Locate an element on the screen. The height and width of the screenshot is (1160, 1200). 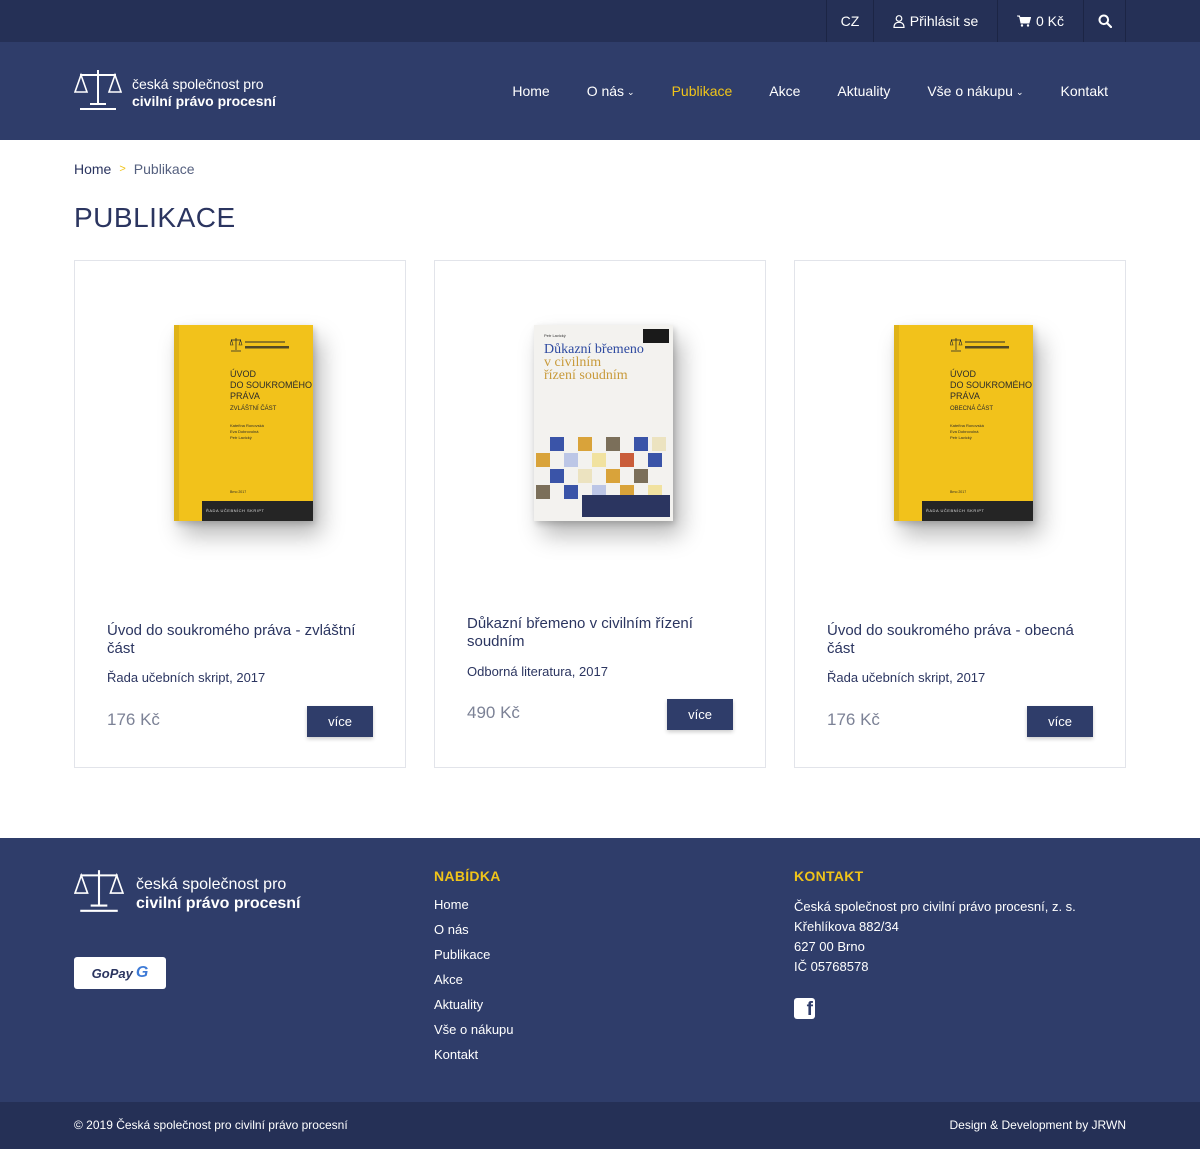
footer-link-kontakt: Kontakt is located at coordinates (474, 1059).